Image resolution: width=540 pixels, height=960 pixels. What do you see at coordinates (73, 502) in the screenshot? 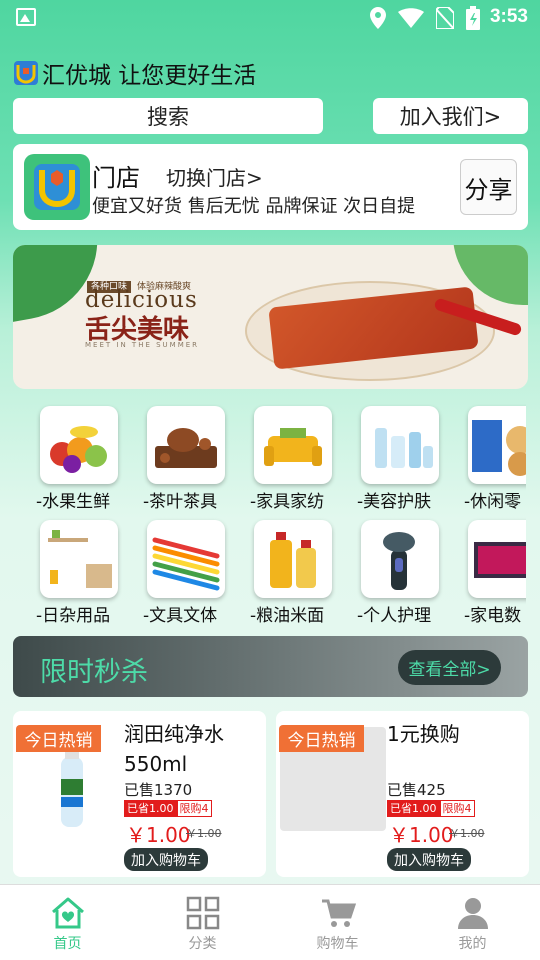
I see `category-label: -水果生鲜` at bounding box center [73, 502].